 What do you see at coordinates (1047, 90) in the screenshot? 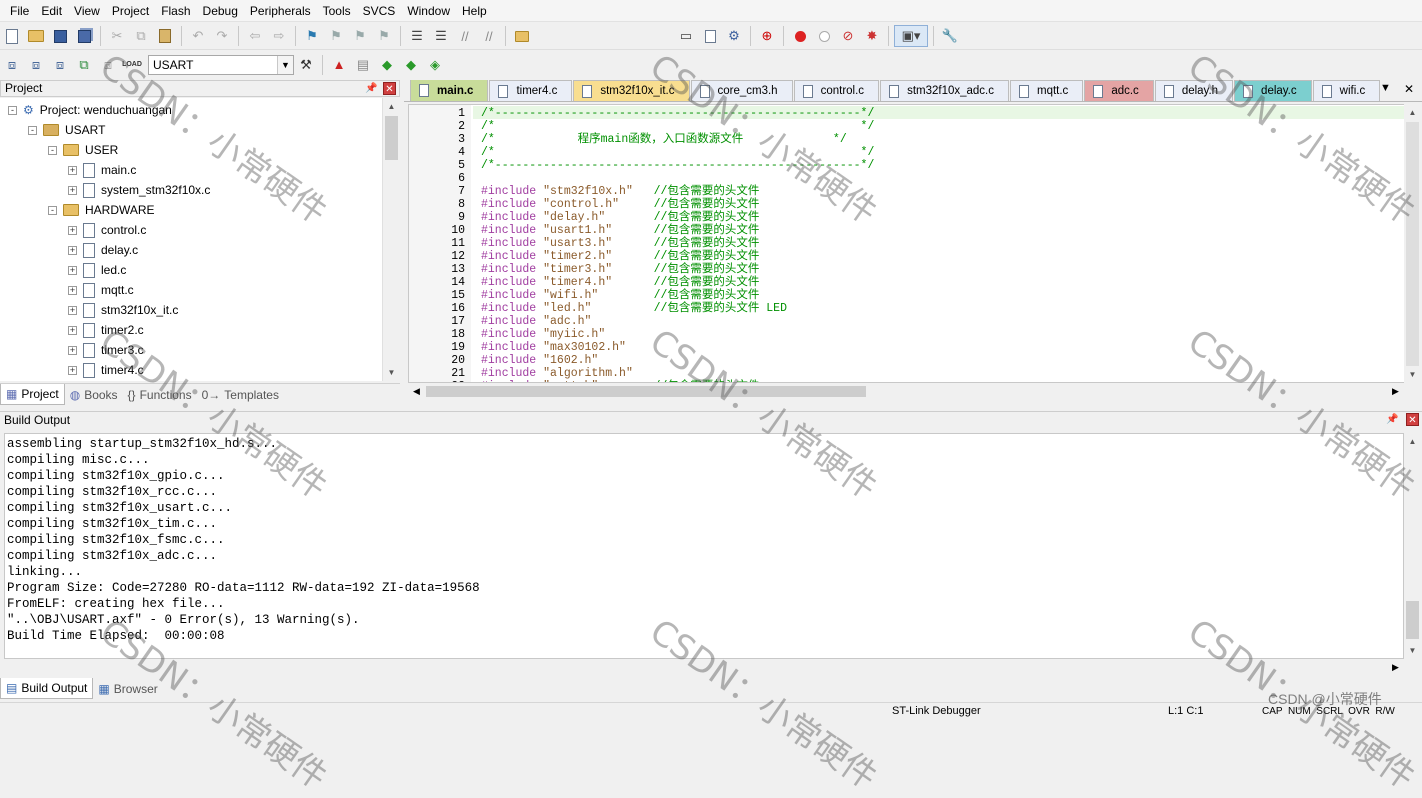
I see `editor-tab: mqtt.c` at bounding box center [1047, 90].